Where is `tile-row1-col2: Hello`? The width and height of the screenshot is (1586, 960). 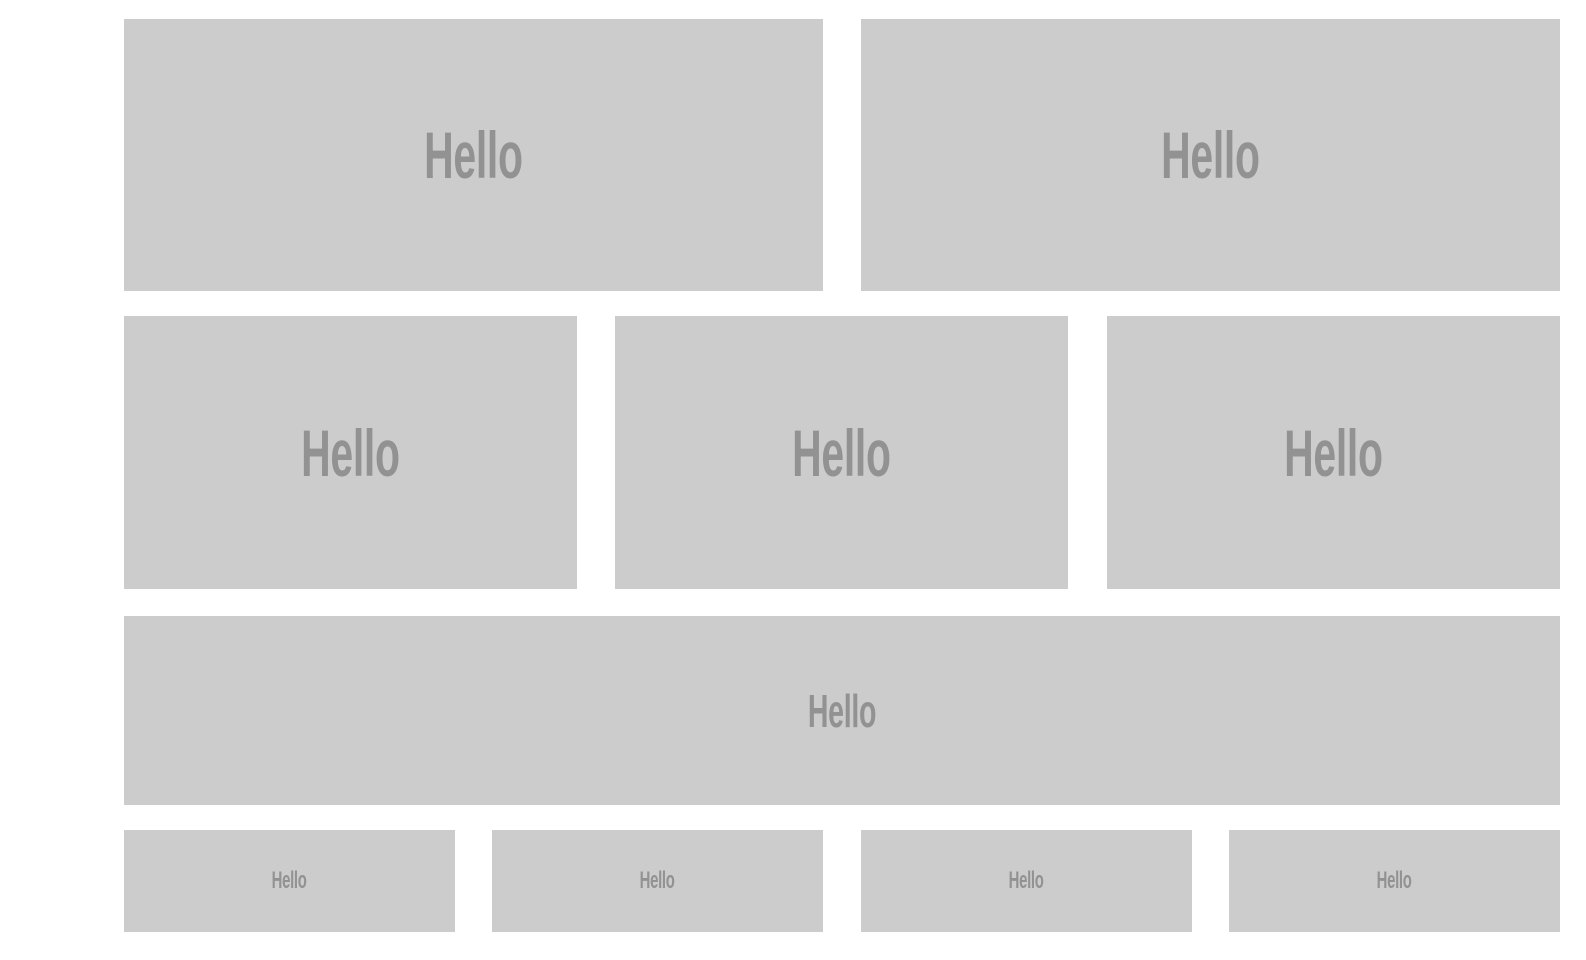
tile-row1-col2: Hello is located at coordinates (1210, 155).